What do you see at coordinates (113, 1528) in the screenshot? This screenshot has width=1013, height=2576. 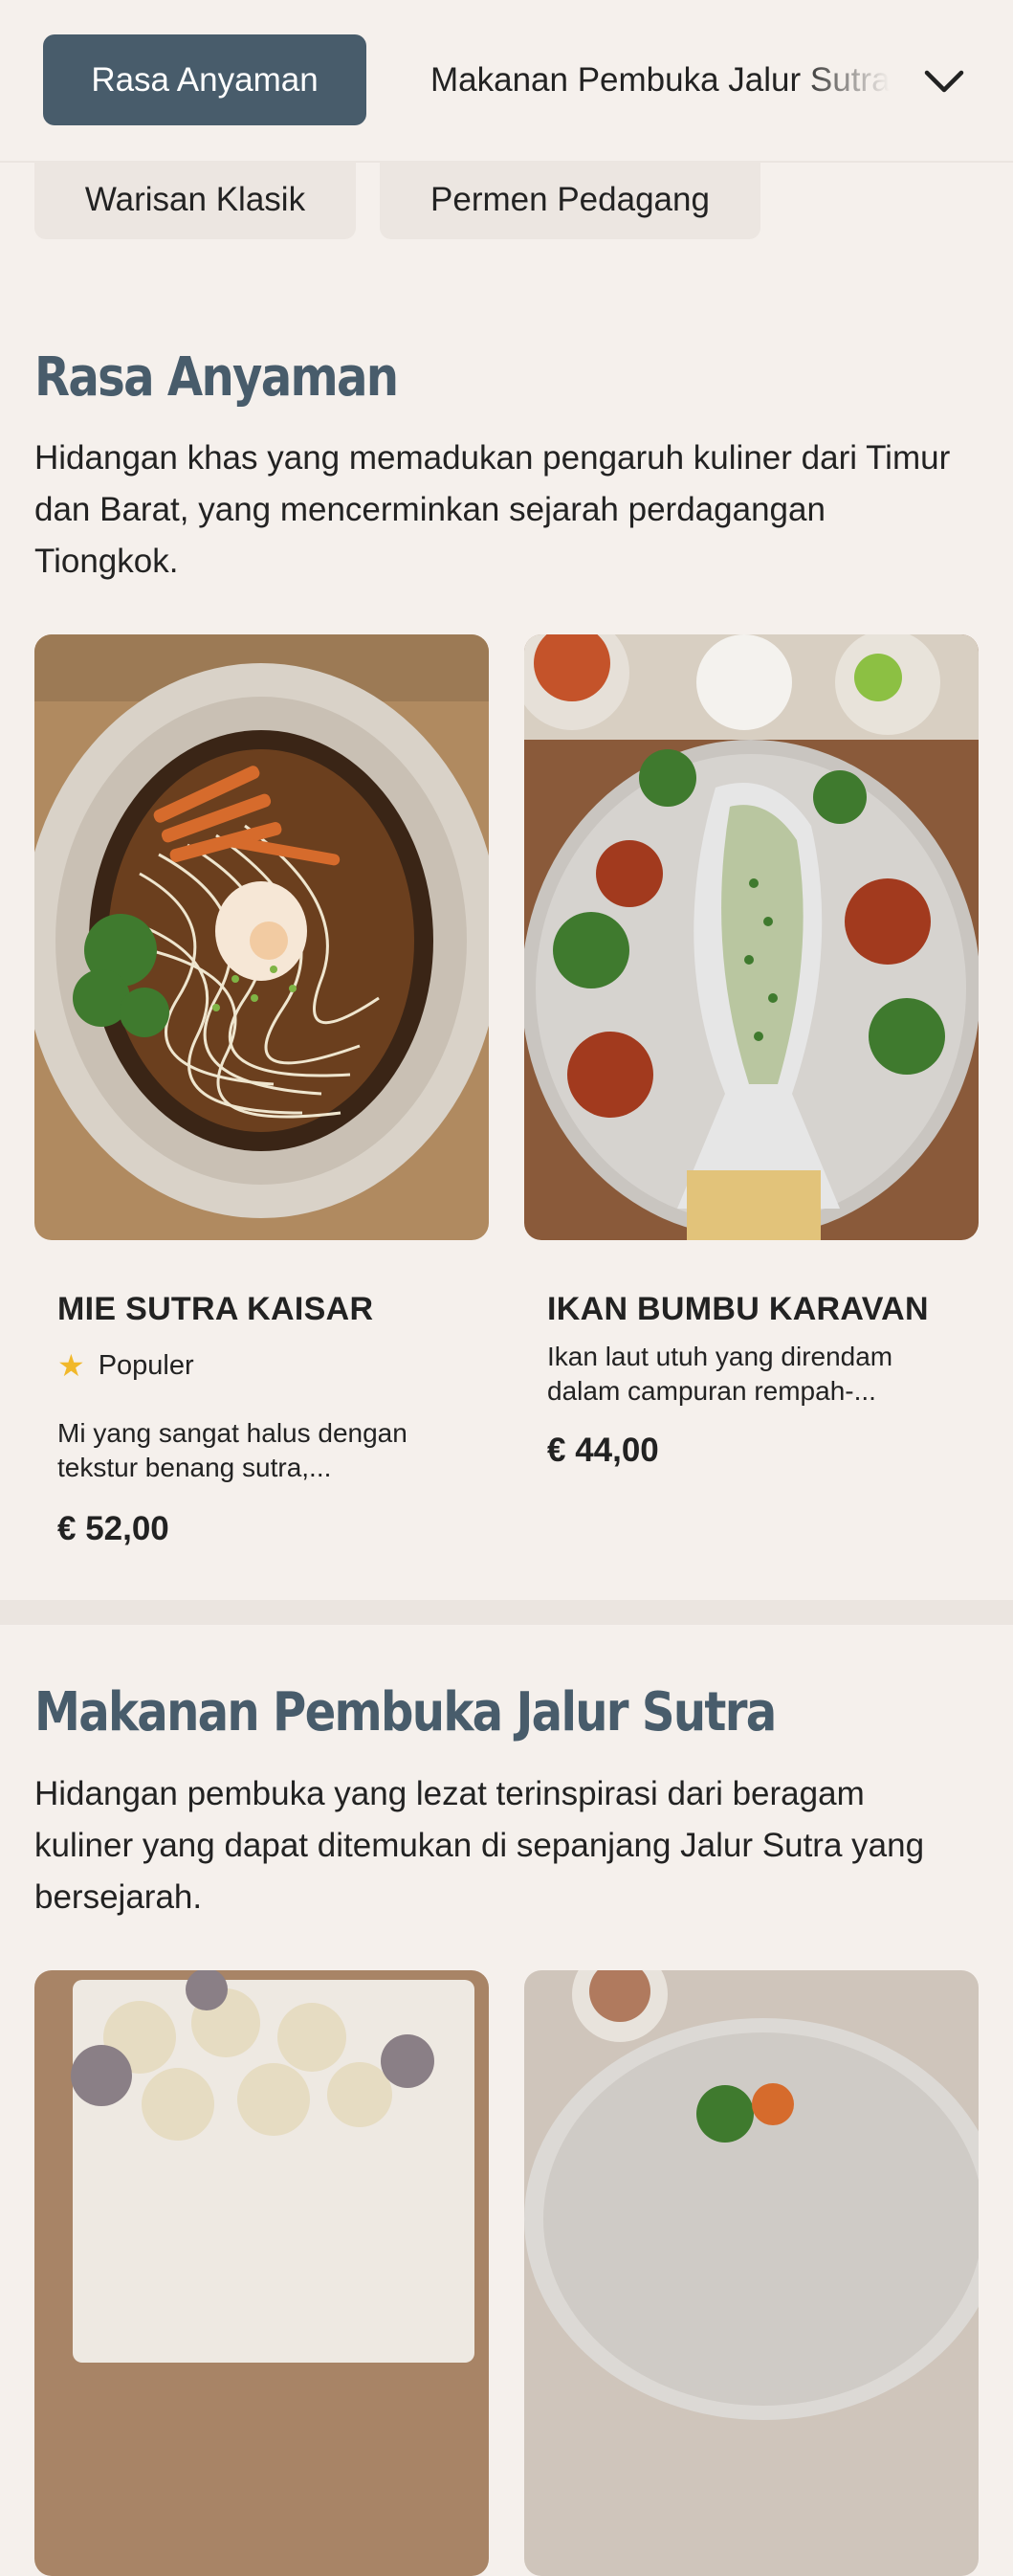 I see `item-price: € 52,00` at bounding box center [113, 1528].